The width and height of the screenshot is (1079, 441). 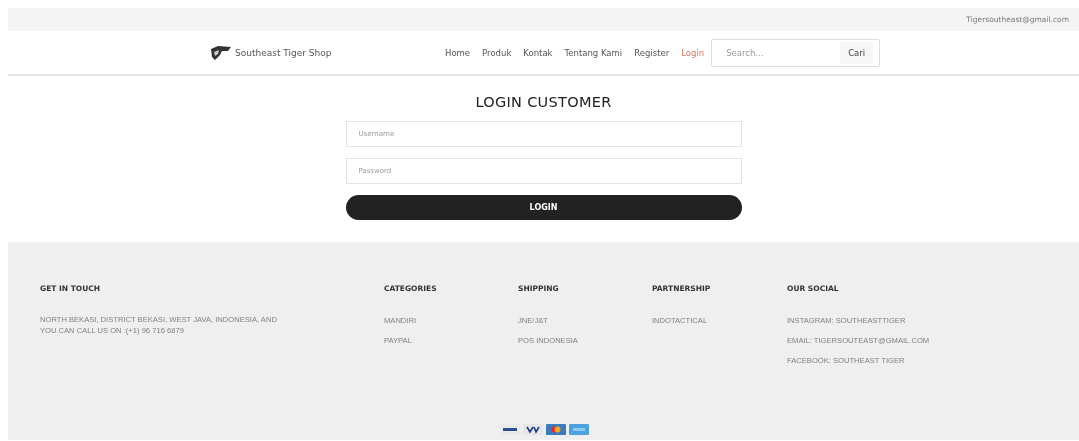 What do you see at coordinates (538, 52) in the screenshot?
I see `nav-link: Kontak` at bounding box center [538, 52].